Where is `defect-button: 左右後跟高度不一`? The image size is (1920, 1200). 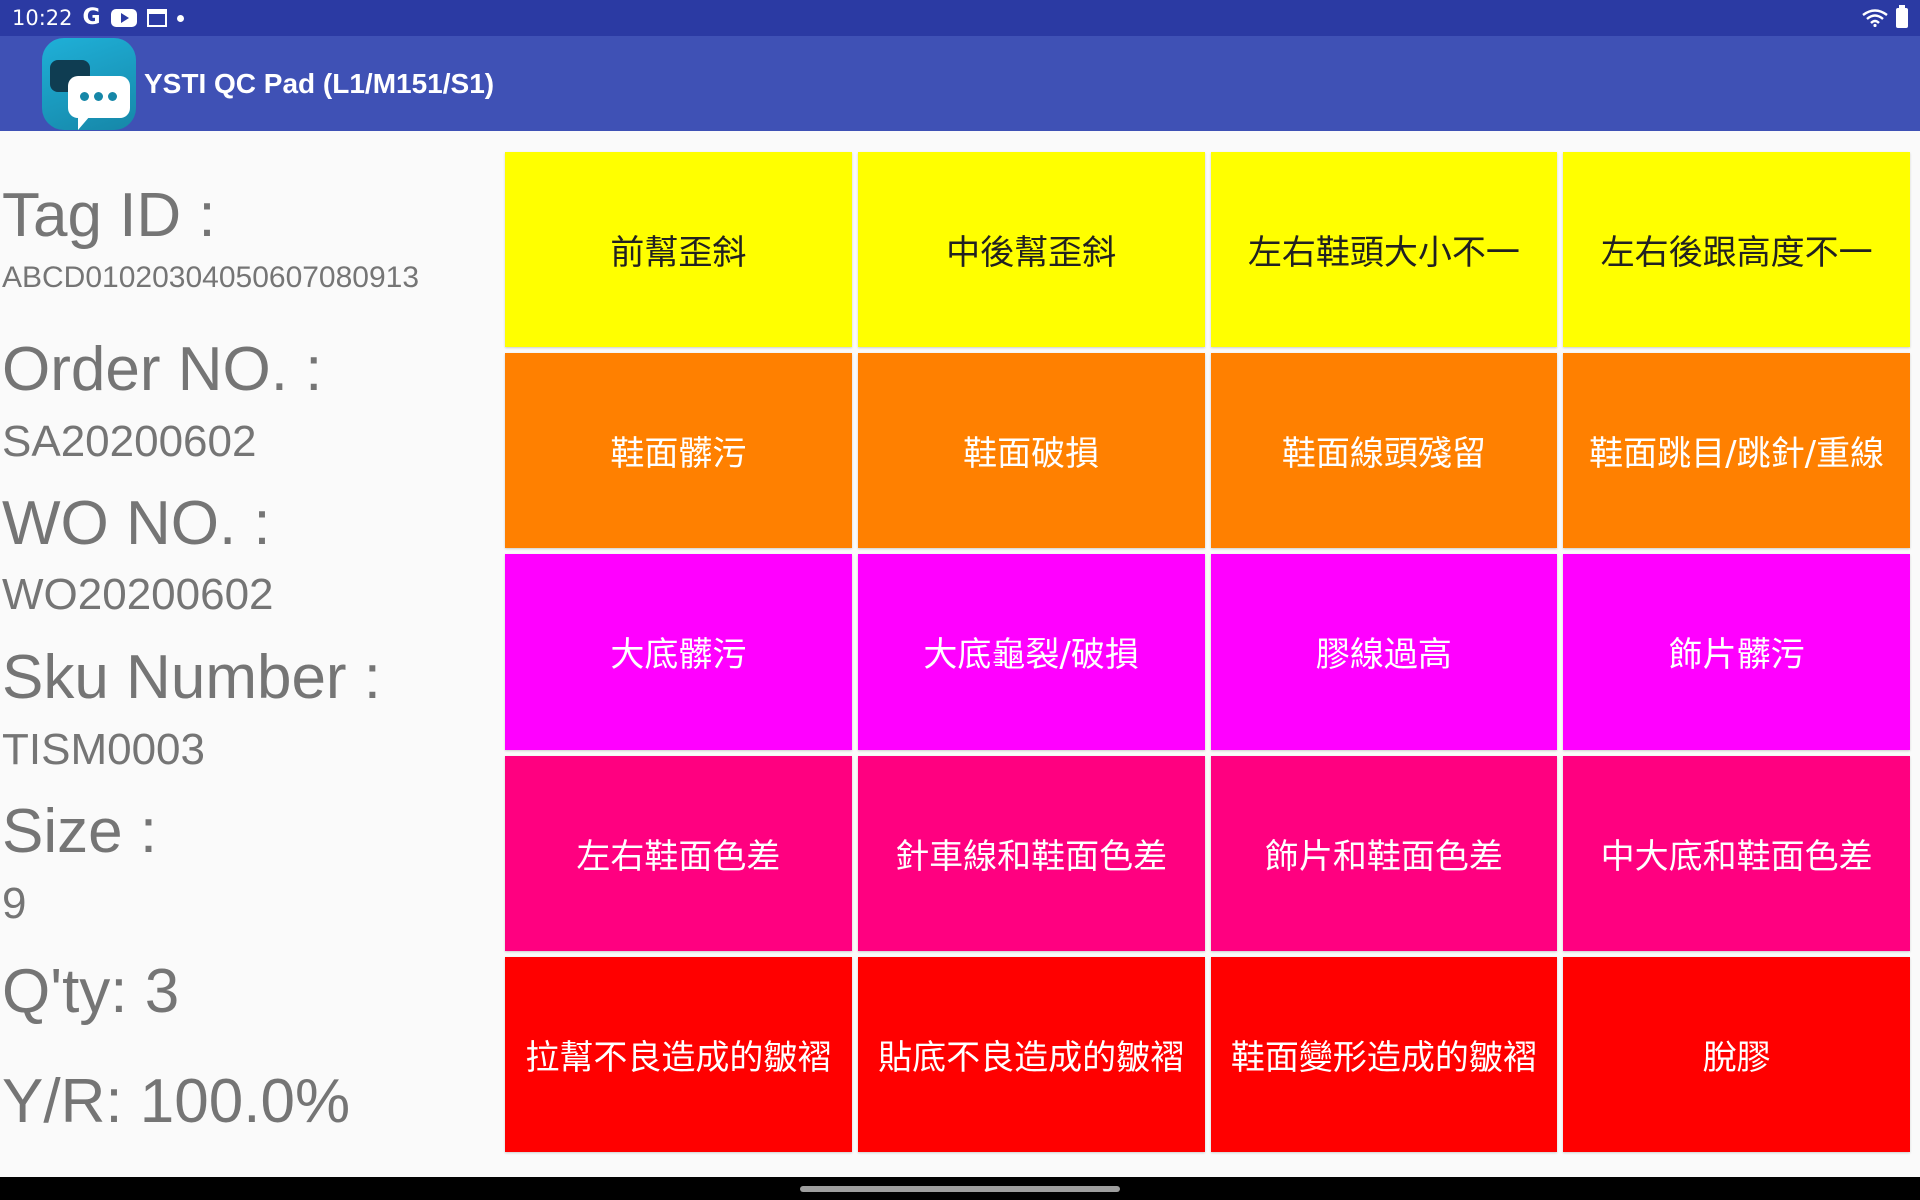 defect-button: 左右後跟高度不一 is located at coordinates (1736, 250).